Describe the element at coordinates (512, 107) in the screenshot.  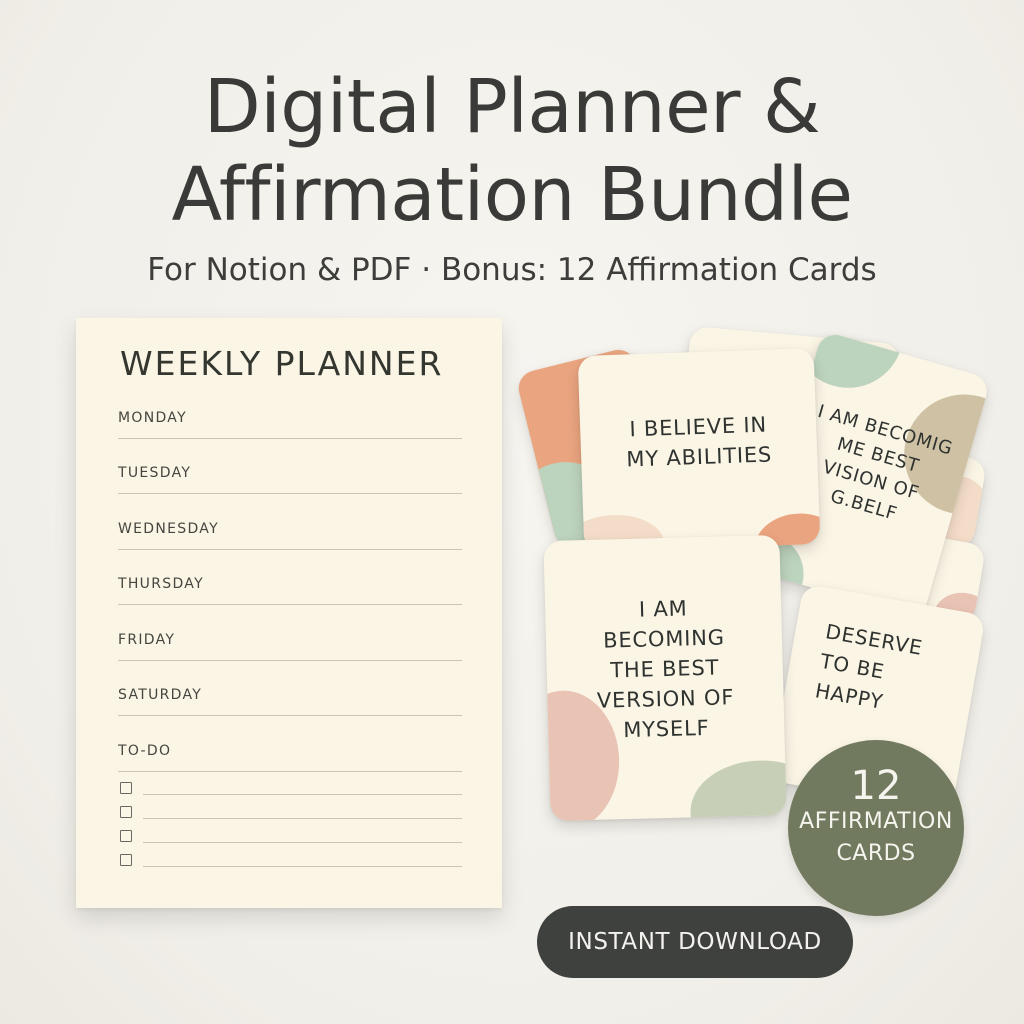
I see `headline-line-1: Digital Planner &` at that location.